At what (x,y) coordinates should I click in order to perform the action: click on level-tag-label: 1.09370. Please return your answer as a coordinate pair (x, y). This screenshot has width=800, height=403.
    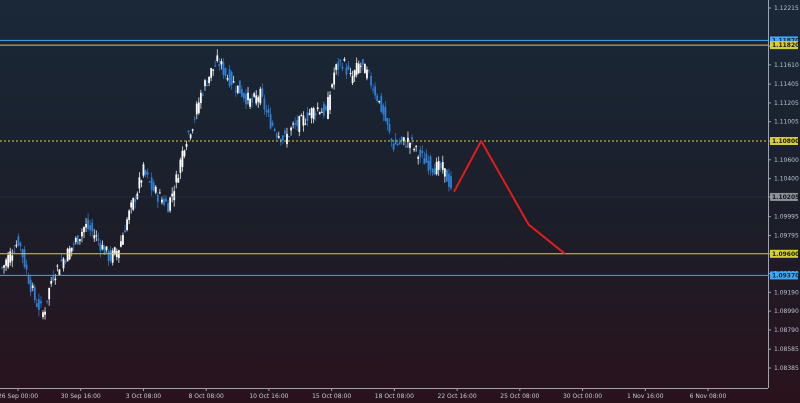
    Looking at the image, I should click on (785, 275).